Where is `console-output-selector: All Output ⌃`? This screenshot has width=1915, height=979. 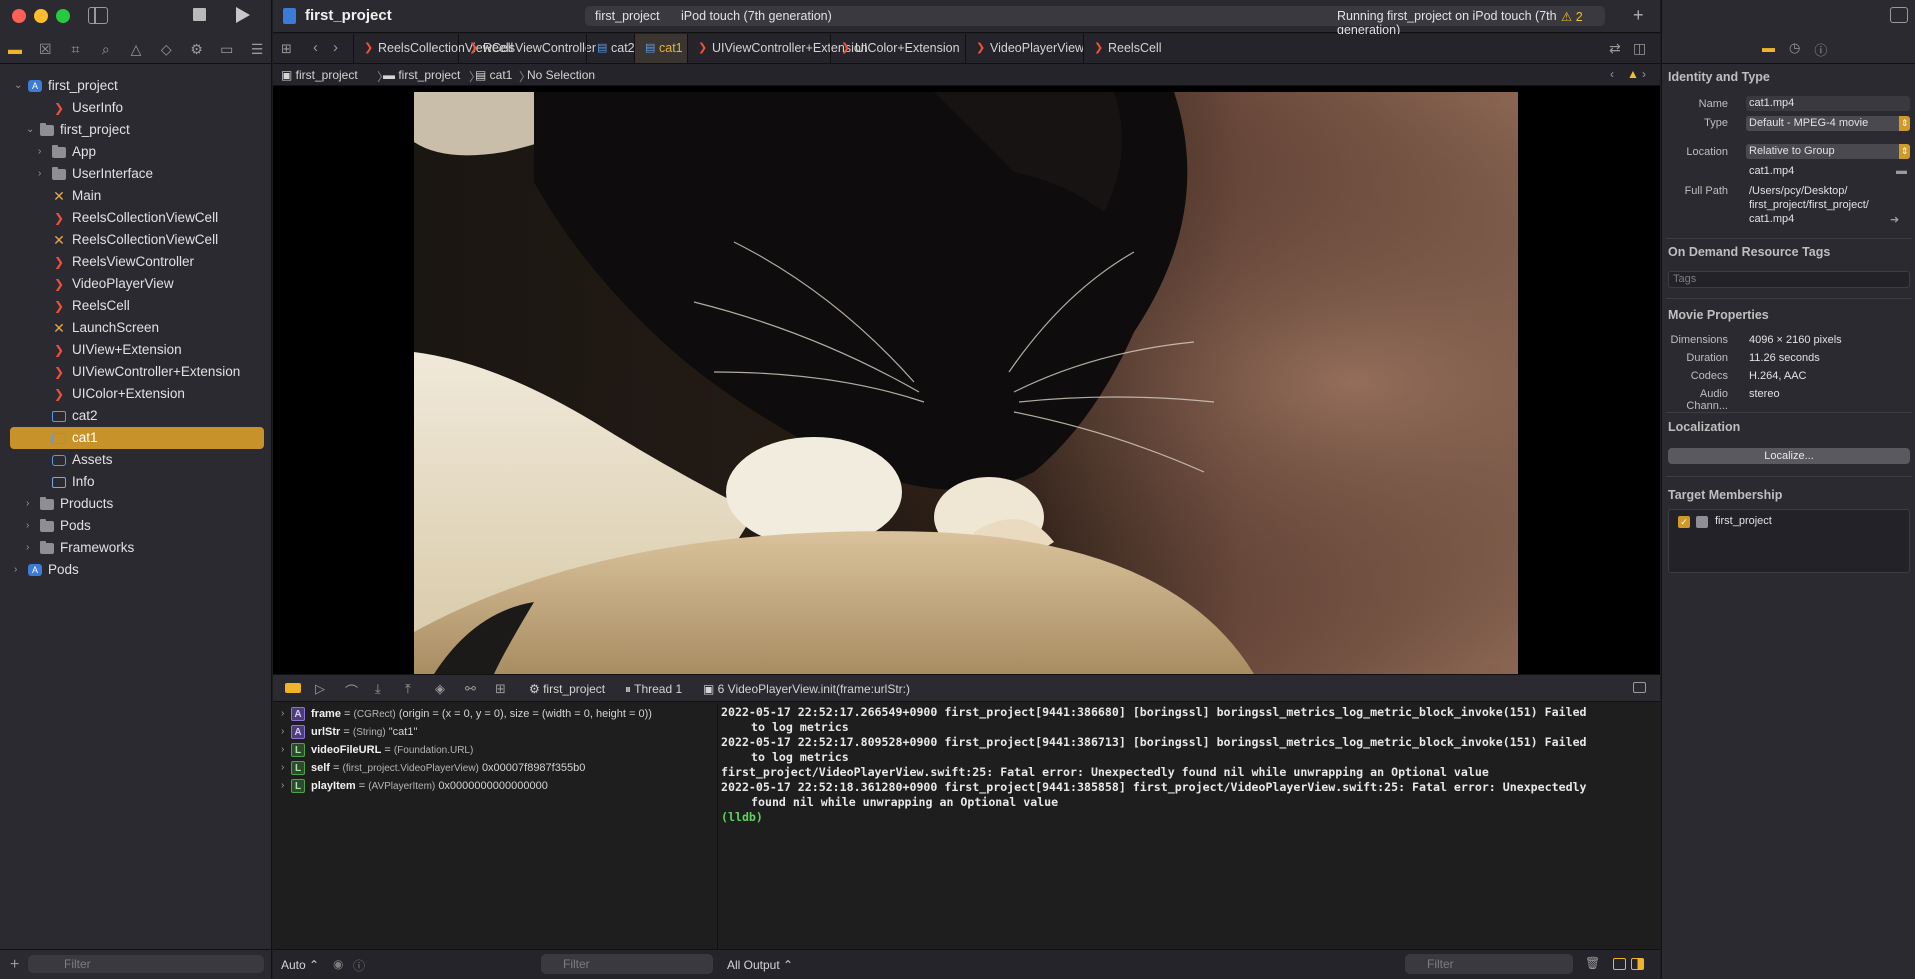
console-output-selector: All Output ⌃ is located at coordinates (760, 965).